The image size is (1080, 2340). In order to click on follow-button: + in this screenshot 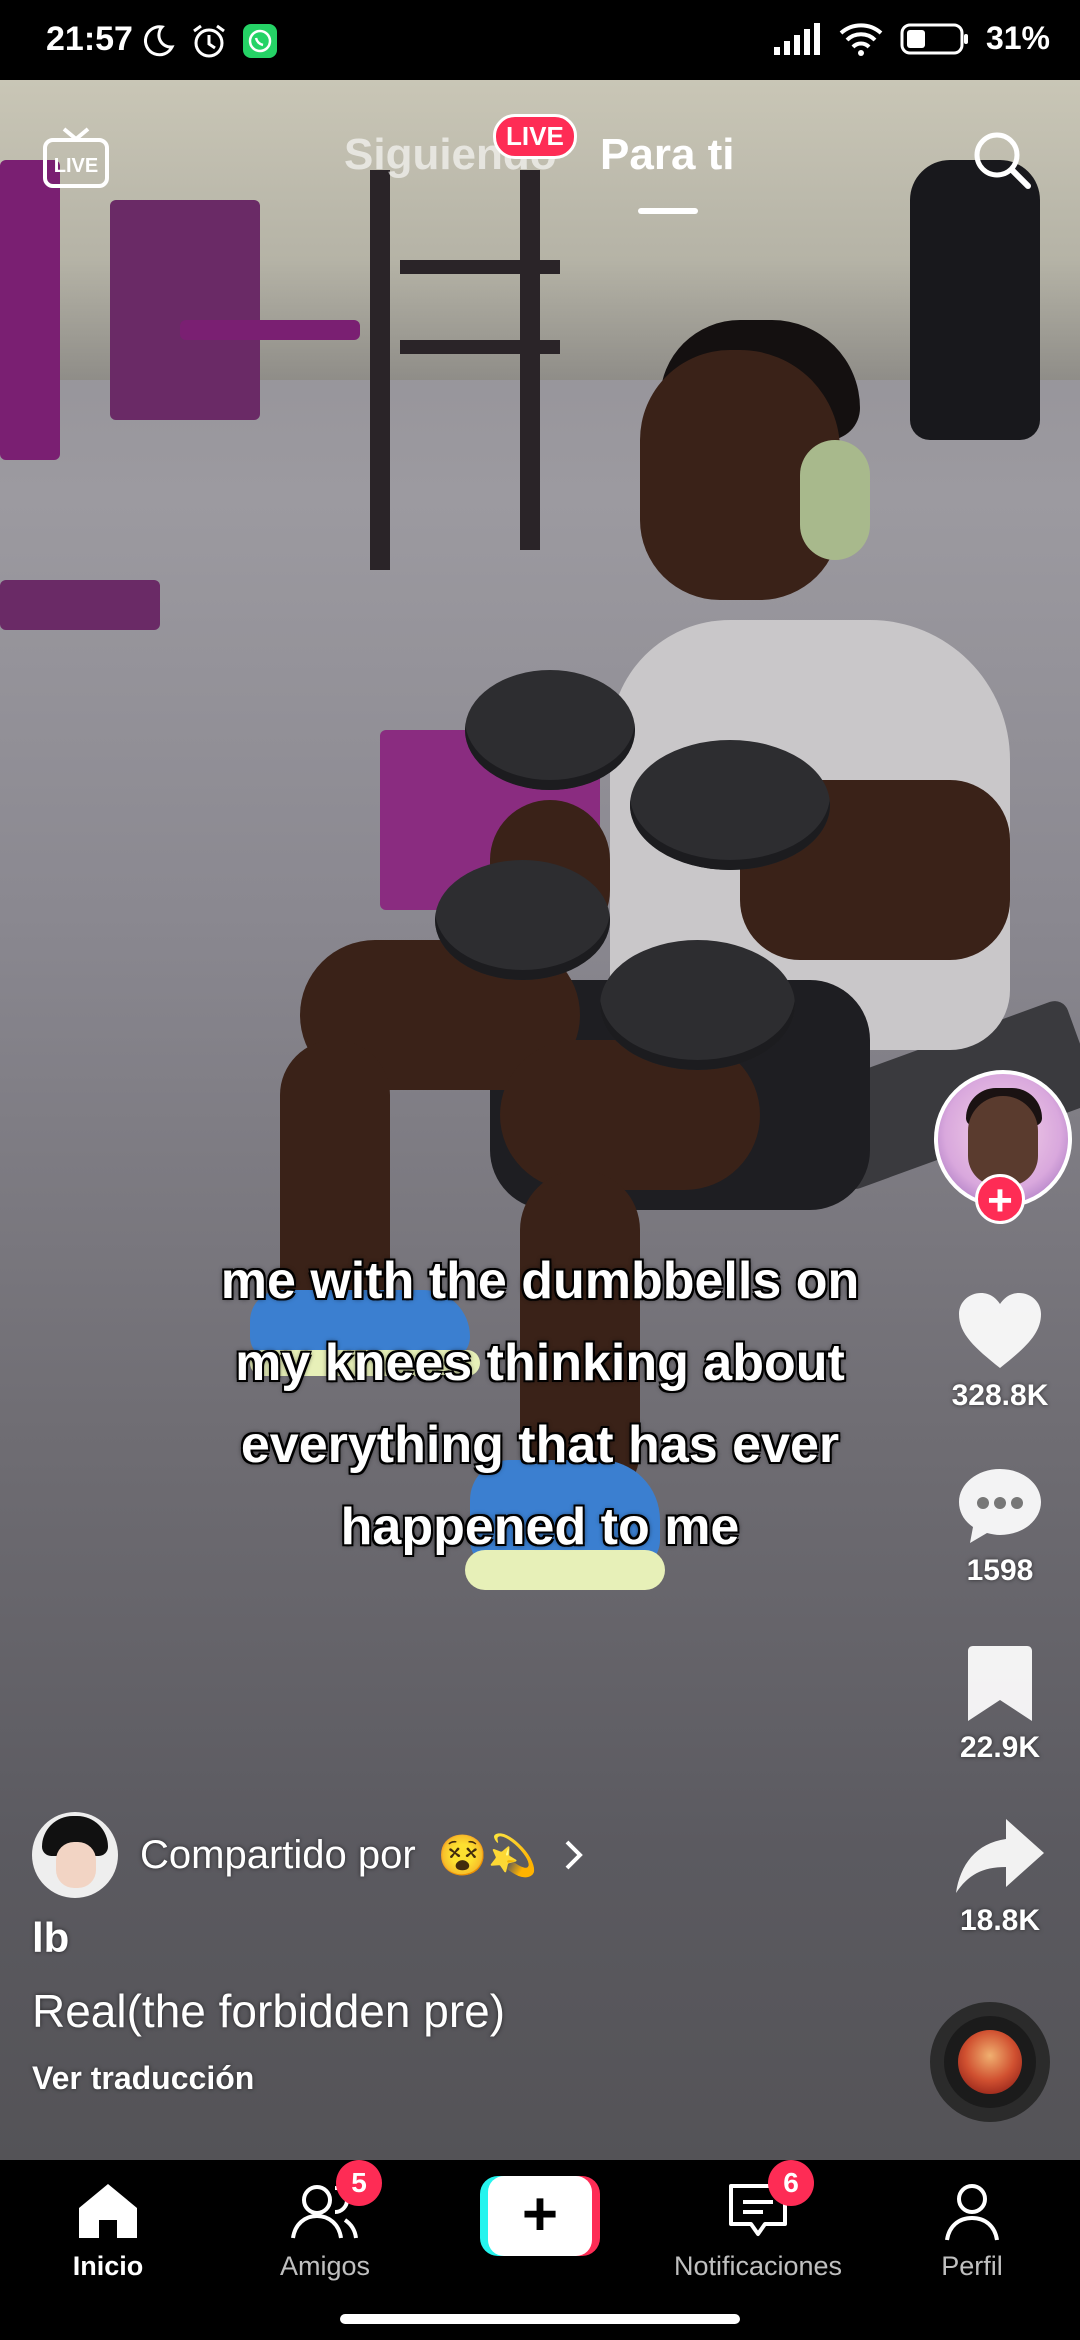, I will do `click(1000, 1199)`.